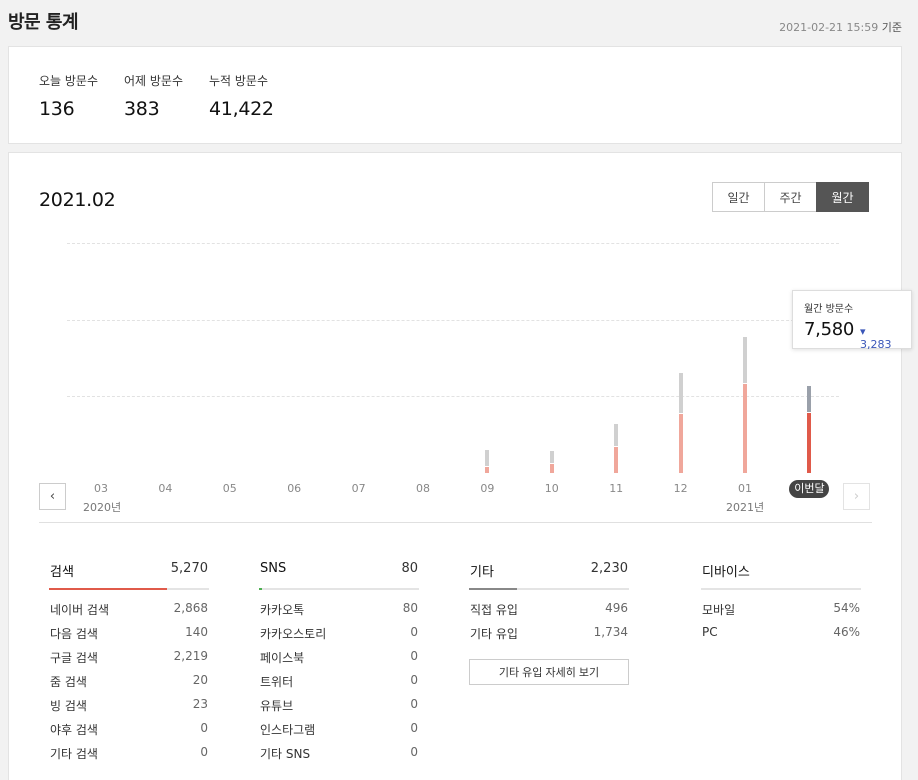 This screenshot has height=780, width=918. What do you see at coordinates (74, 658) in the screenshot?
I see `search-row-label: 구글 검색` at bounding box center [74, 658].